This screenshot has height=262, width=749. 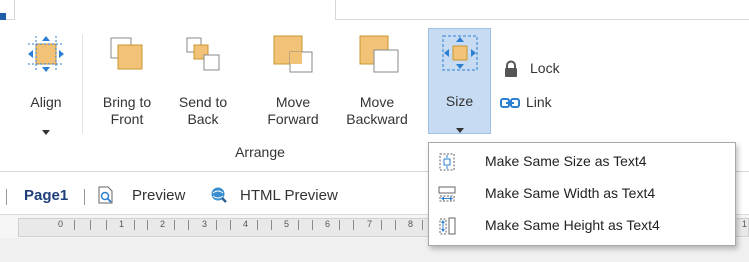 I want to click on tab-page1: Page1, so click(x=46, y=195).